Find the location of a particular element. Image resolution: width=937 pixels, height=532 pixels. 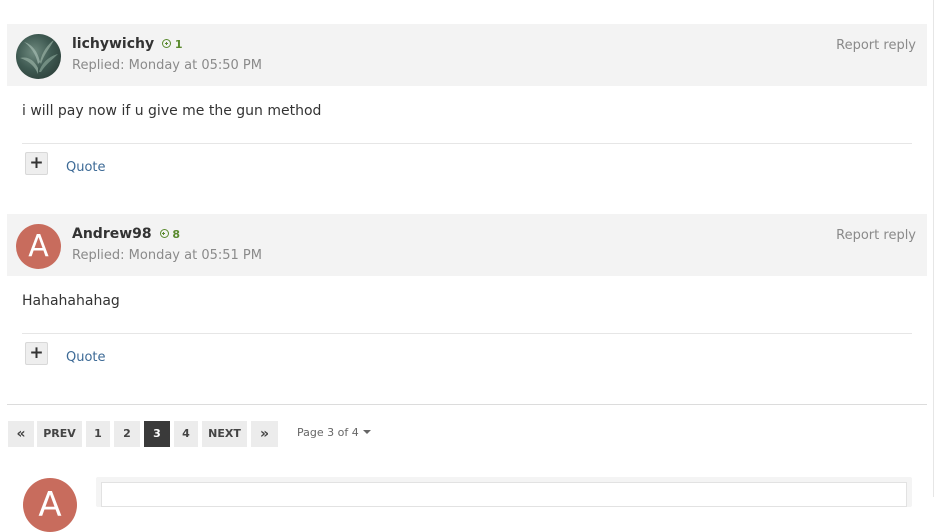

reputation-badge: 8 is located at coordinates (170, 234).